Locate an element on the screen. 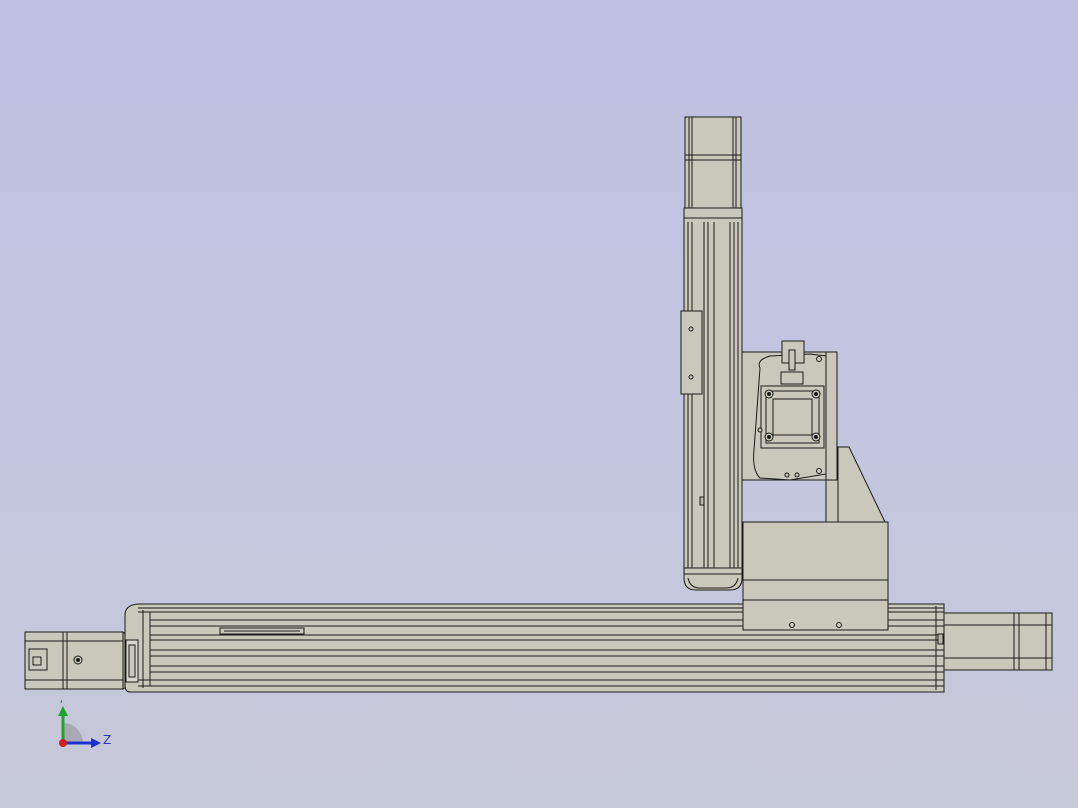 This screenshot has height=808, width=1078. triad-y-arrow is located at coordinates (63, 711).